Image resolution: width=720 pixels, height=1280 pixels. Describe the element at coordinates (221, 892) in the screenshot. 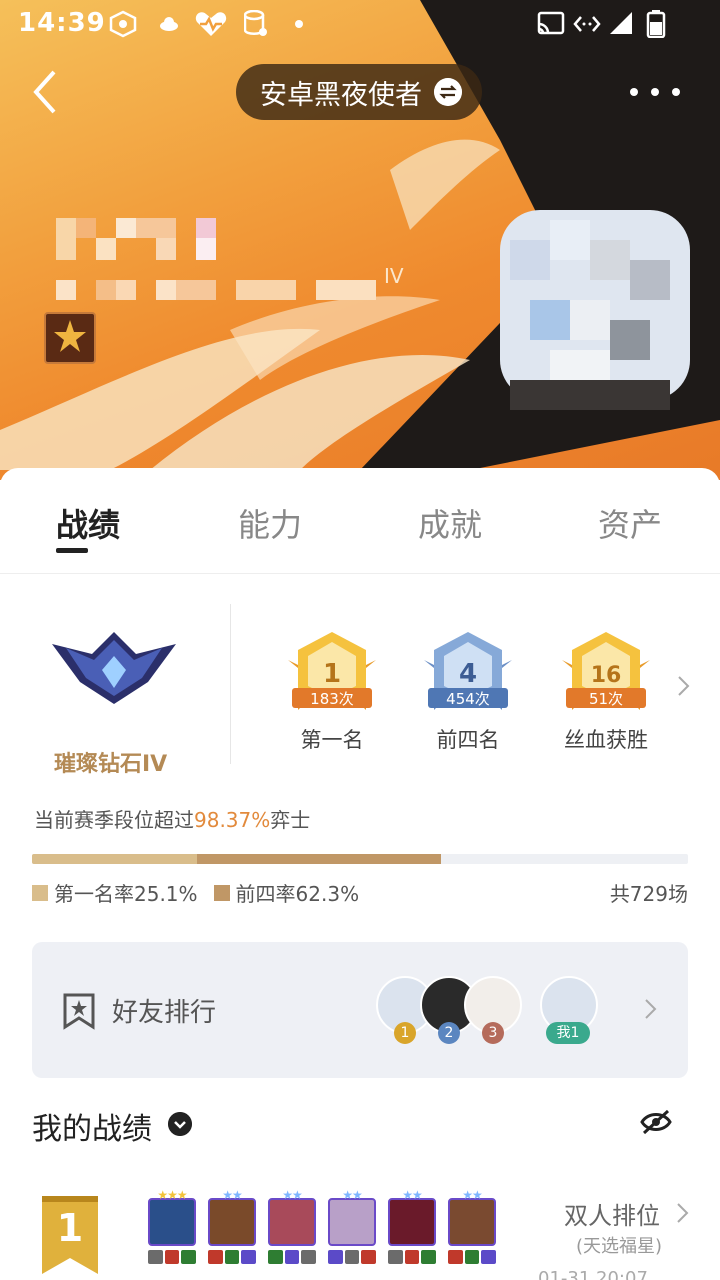

I see `top4-rate-swatch` at that location.